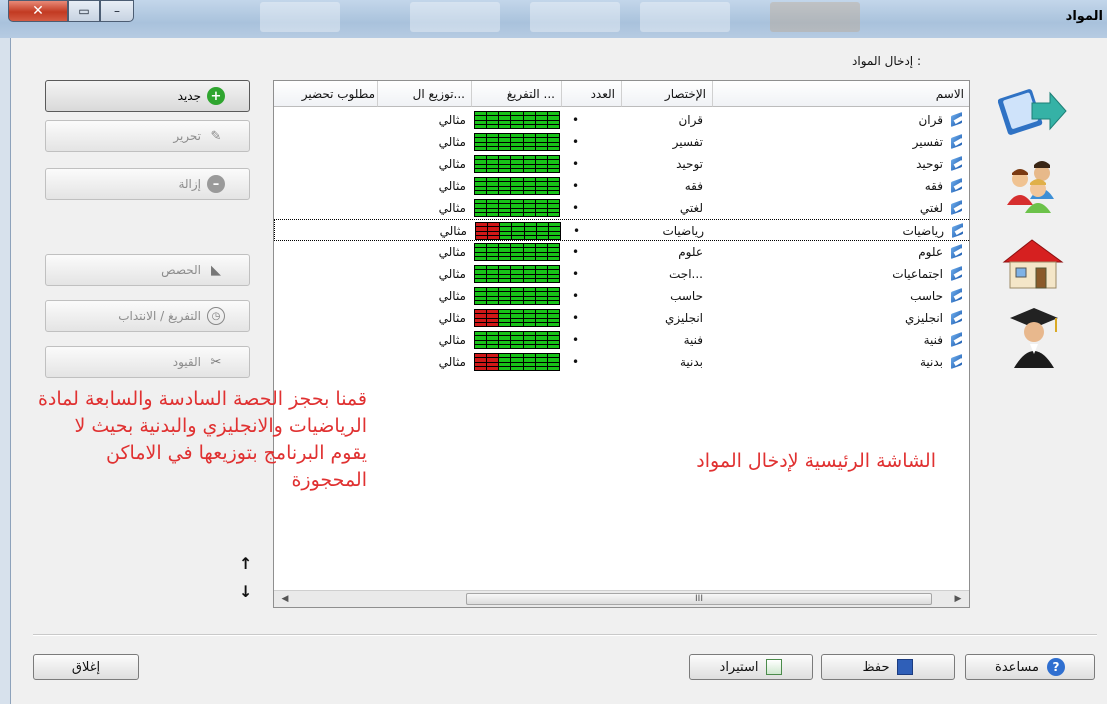 The height and width of the screenshot is (704, 1107). What do you see at coordinates (841, 362) in the screenshot?
I see `subject-name-cell: بدنية` at bounding box center [841, 362].